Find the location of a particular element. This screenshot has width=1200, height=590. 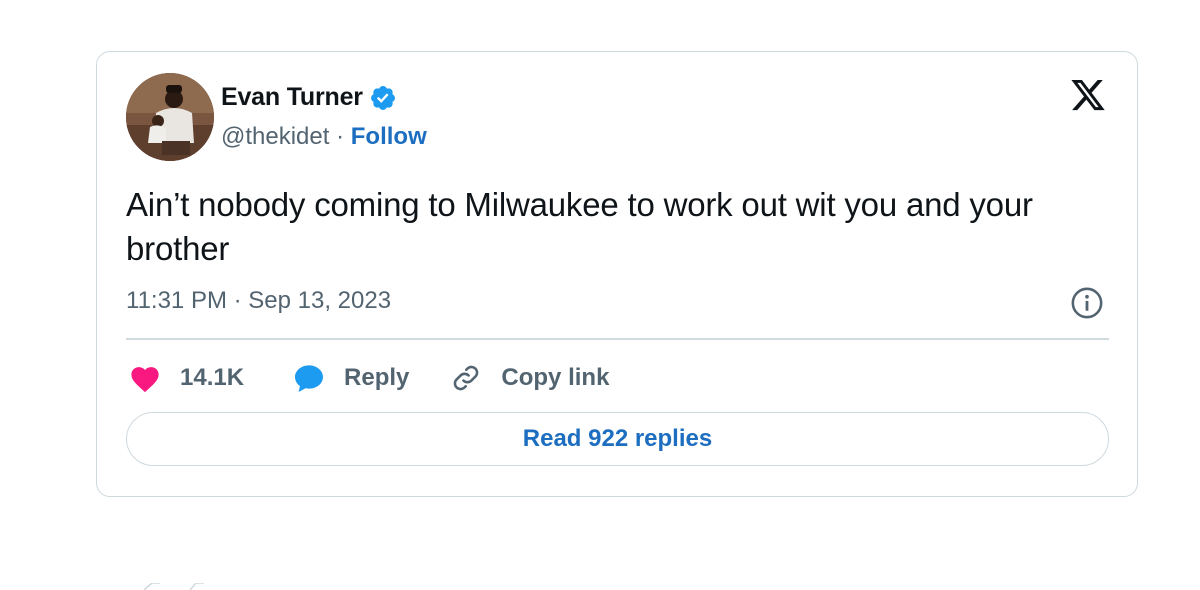

like-button: 14.1K is located at coordinates (186, 378).